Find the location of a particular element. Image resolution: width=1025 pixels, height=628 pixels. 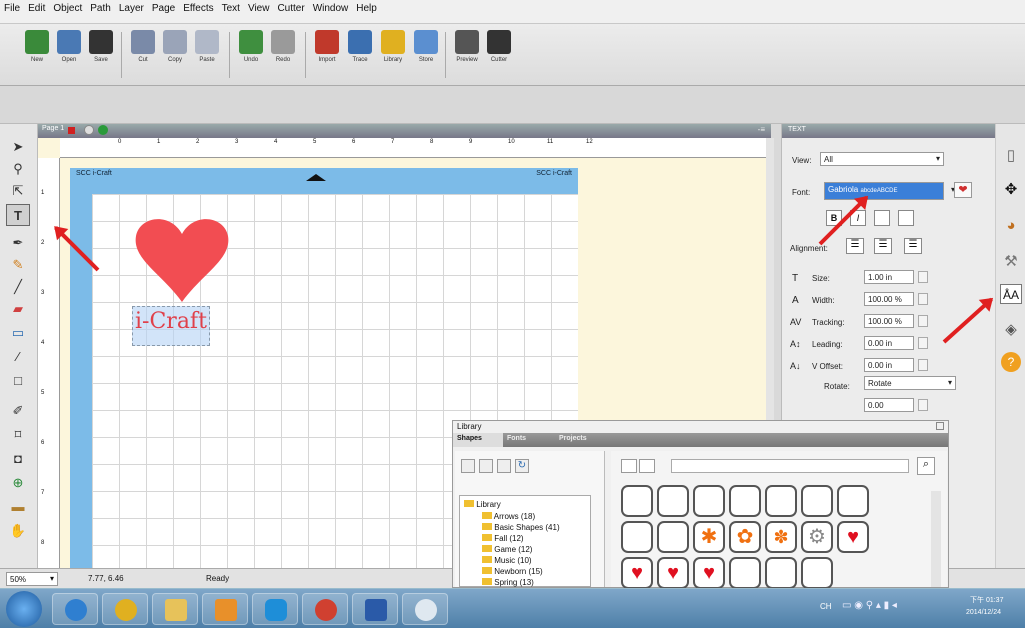

shape-heart-3: ♥ is located at coordinates (673, 573).